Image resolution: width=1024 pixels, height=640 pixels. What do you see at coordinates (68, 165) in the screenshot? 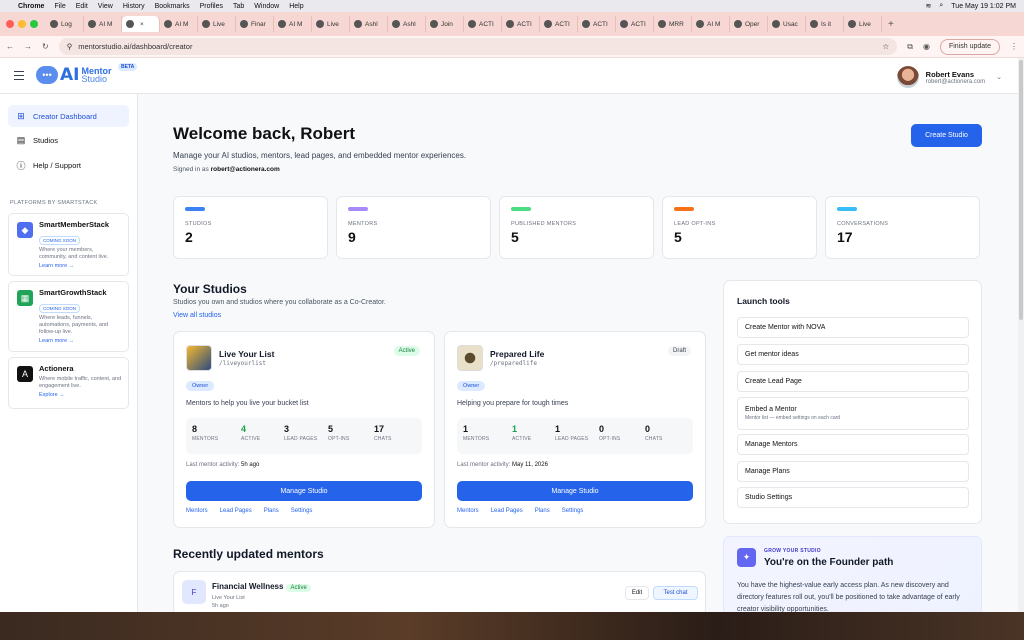
I see `sidebar-item-help: ⓘ Help / Support` at bounding box center [68, 165].